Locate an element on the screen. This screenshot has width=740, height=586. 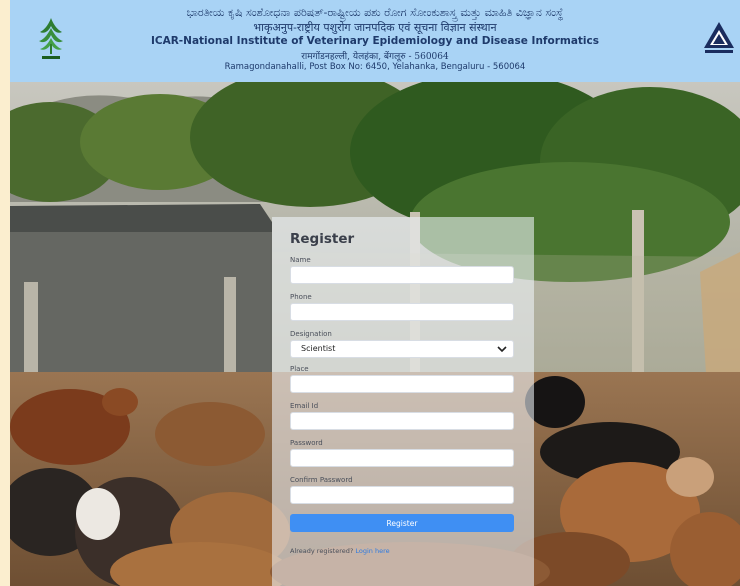
place-input is located at coordinates (402, 384).